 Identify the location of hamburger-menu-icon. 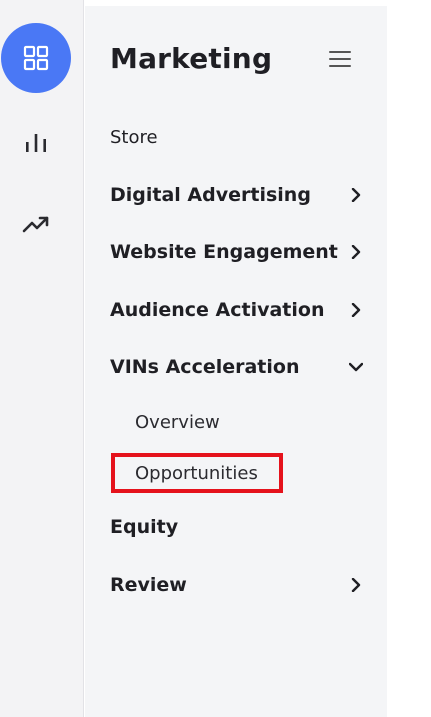
(340, 59).